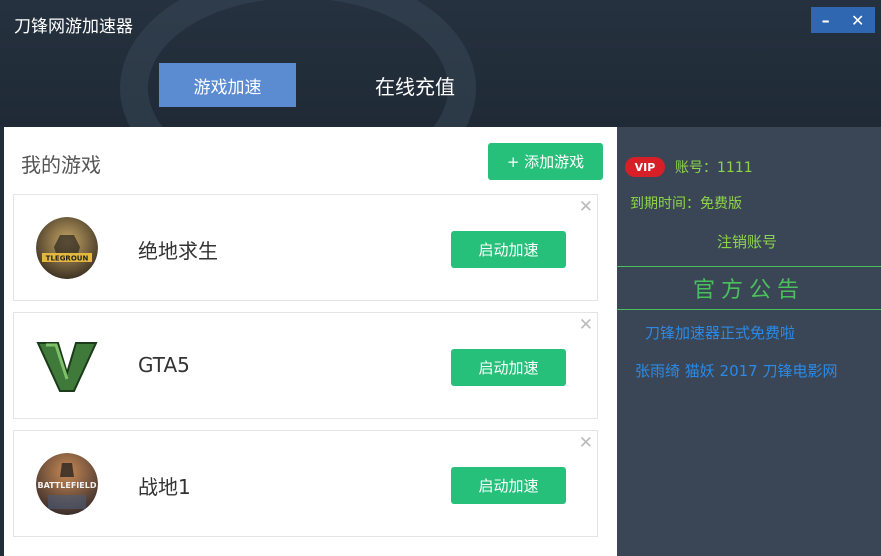 This screenshot has height=556, width=881. Describe the element at coordinates (826, 20) in the screenshot. I see `minimize-button: –` at that location.